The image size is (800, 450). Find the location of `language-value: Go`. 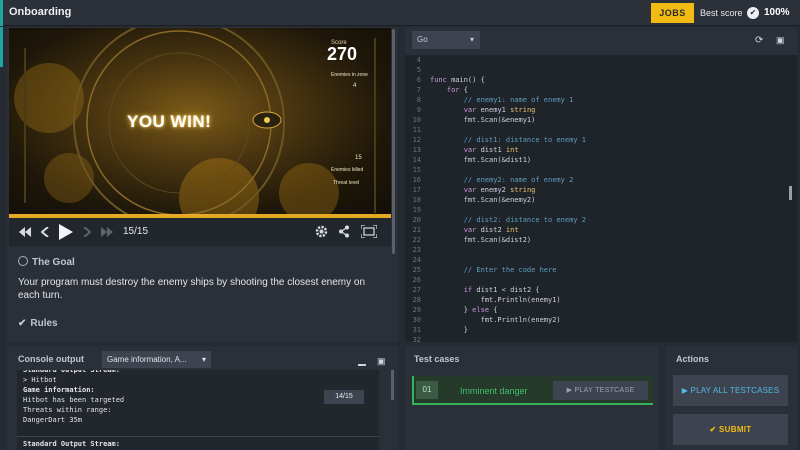

language-value: Go is located at coordinates (422, 39).